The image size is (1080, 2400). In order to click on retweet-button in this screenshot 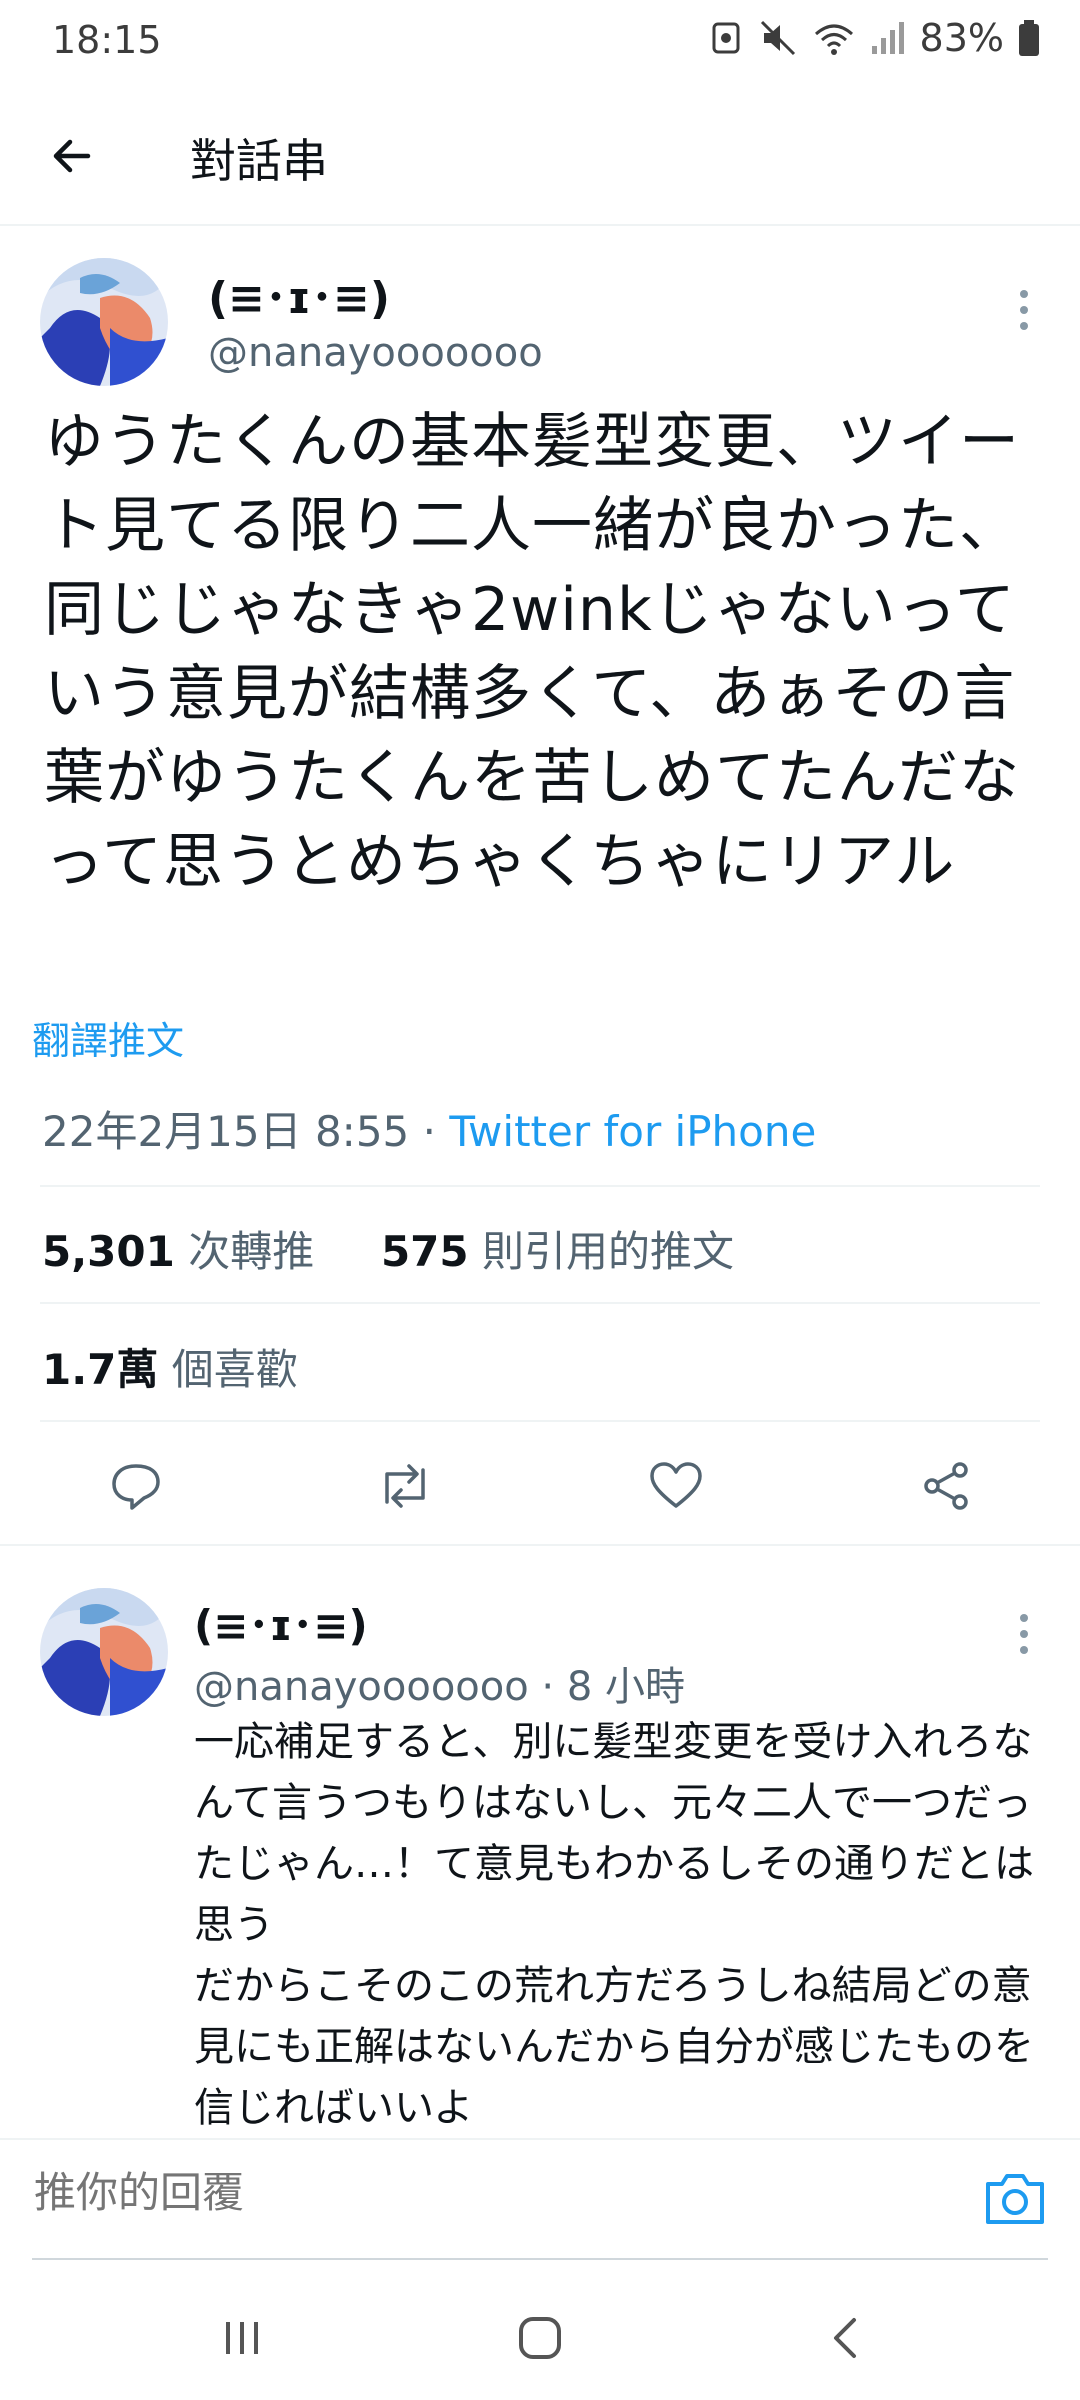, I will do `click(405, 1486)`.